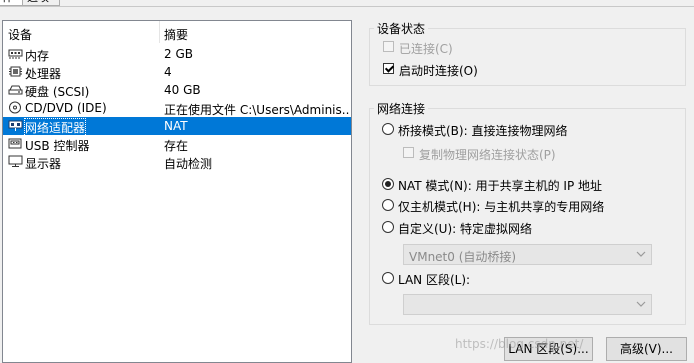 Image resolution: width=694 pixels, height=363 pixels. Describe the element at coordinates (401, 108) in the screenshot. I see `network-connection-title: 网络连接` at that location.